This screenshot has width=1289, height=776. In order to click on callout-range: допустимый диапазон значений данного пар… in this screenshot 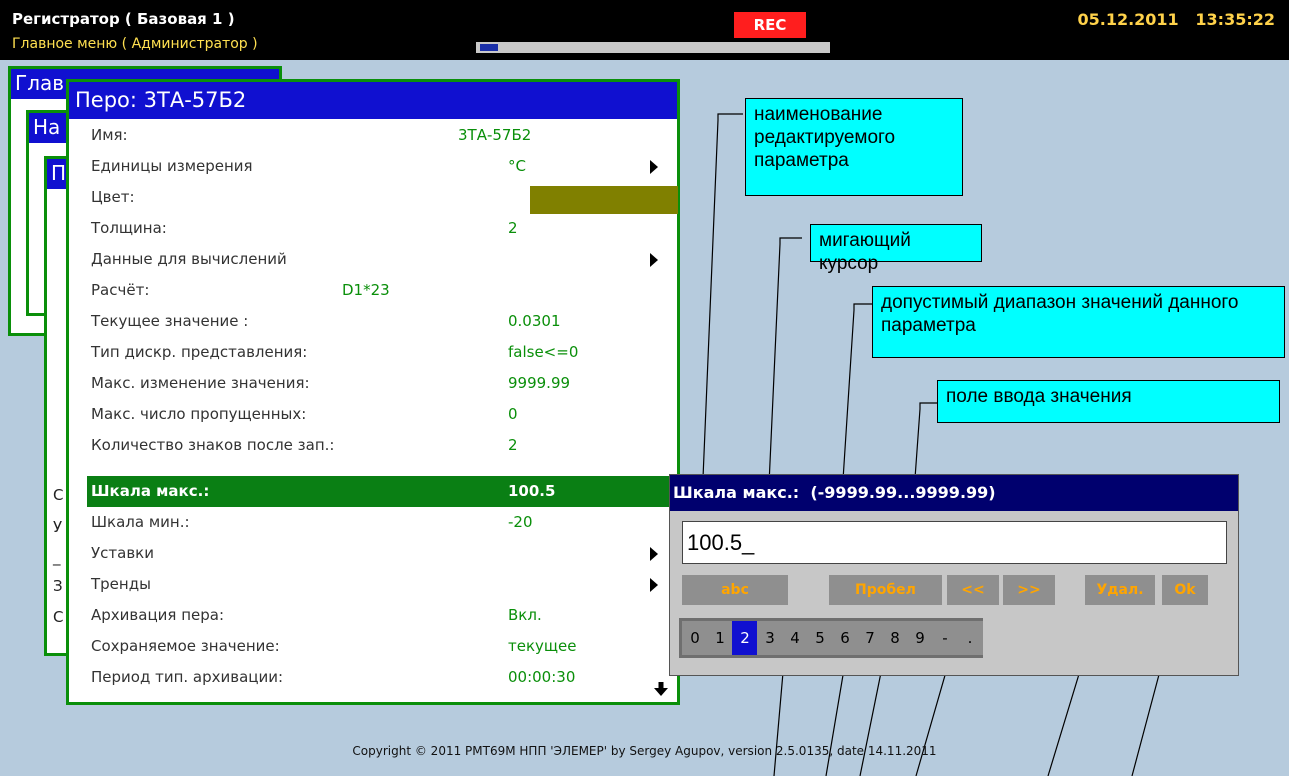, I will do `click(1078, 322)`.